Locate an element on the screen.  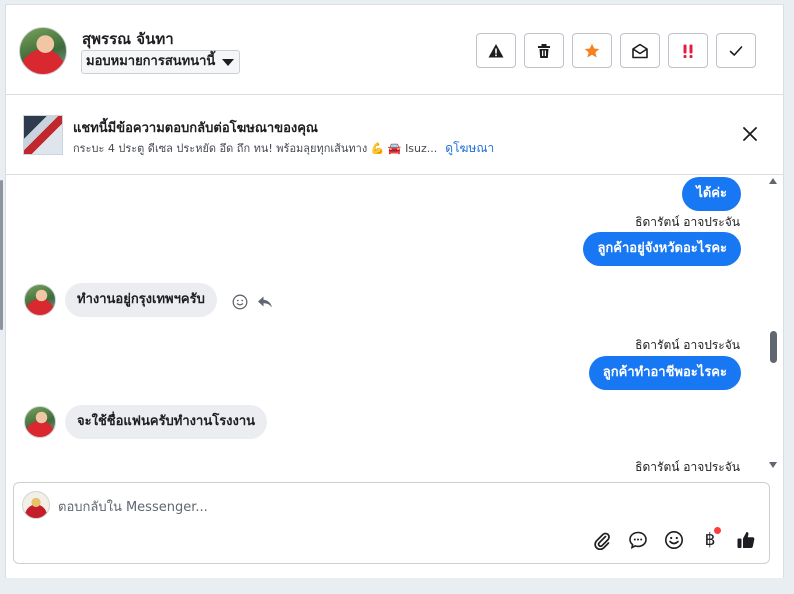
smiley-icon is located at coordinates (674, 540).